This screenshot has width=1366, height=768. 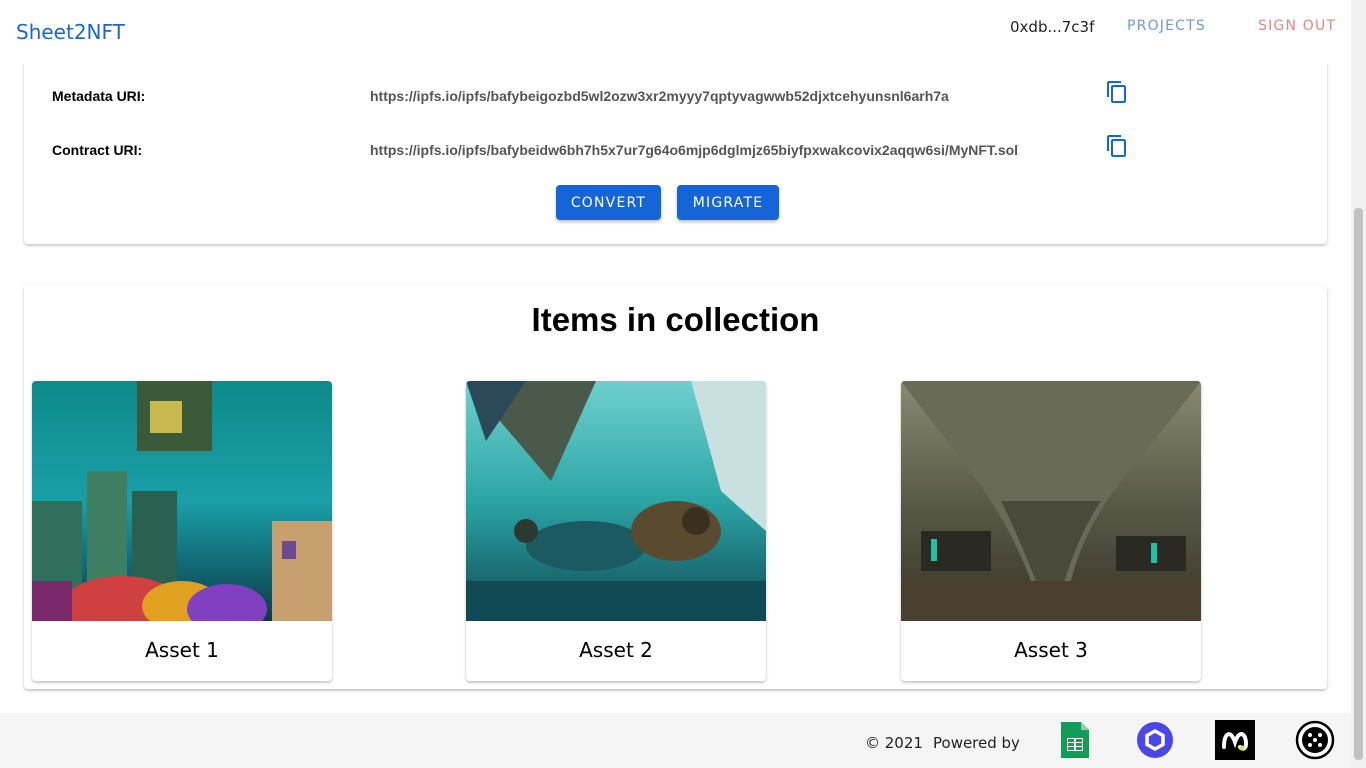 I want to click on asset-label: Asset 2, so click(x=616, y=650).